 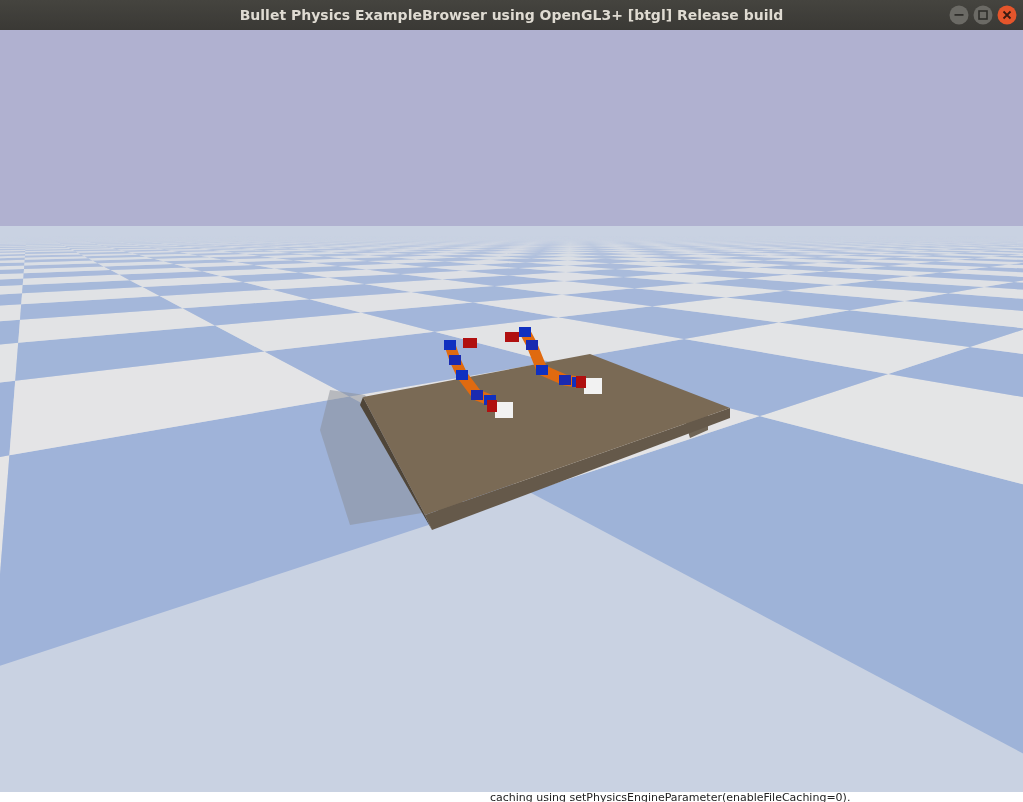 What do you see at coordinates (1007, 15) in the screenshot?
I see `close-icon` at bounding box center [1007, 15].